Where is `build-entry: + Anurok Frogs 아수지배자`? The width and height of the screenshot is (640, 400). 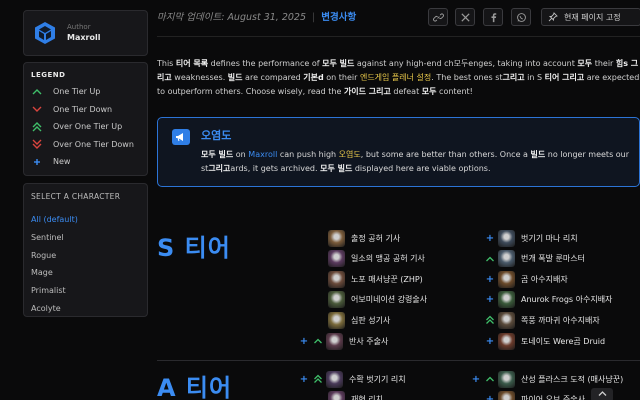 build-entry: + Anurok Frogs 아수지배자 is located at coordinates (548, 300).